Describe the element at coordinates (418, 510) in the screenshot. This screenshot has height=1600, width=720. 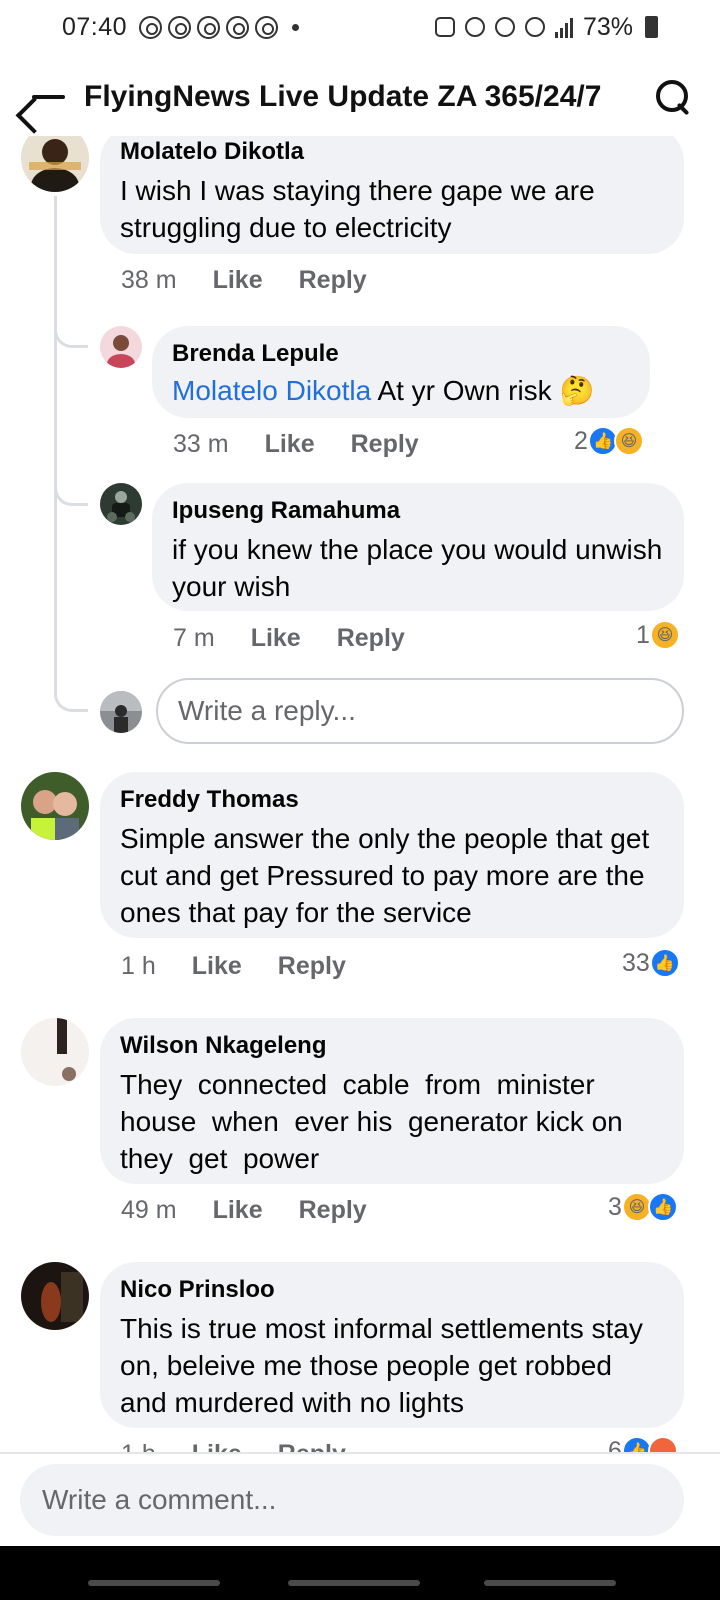
I see `reply-author: Ipuseng Ramahuma` at that location.